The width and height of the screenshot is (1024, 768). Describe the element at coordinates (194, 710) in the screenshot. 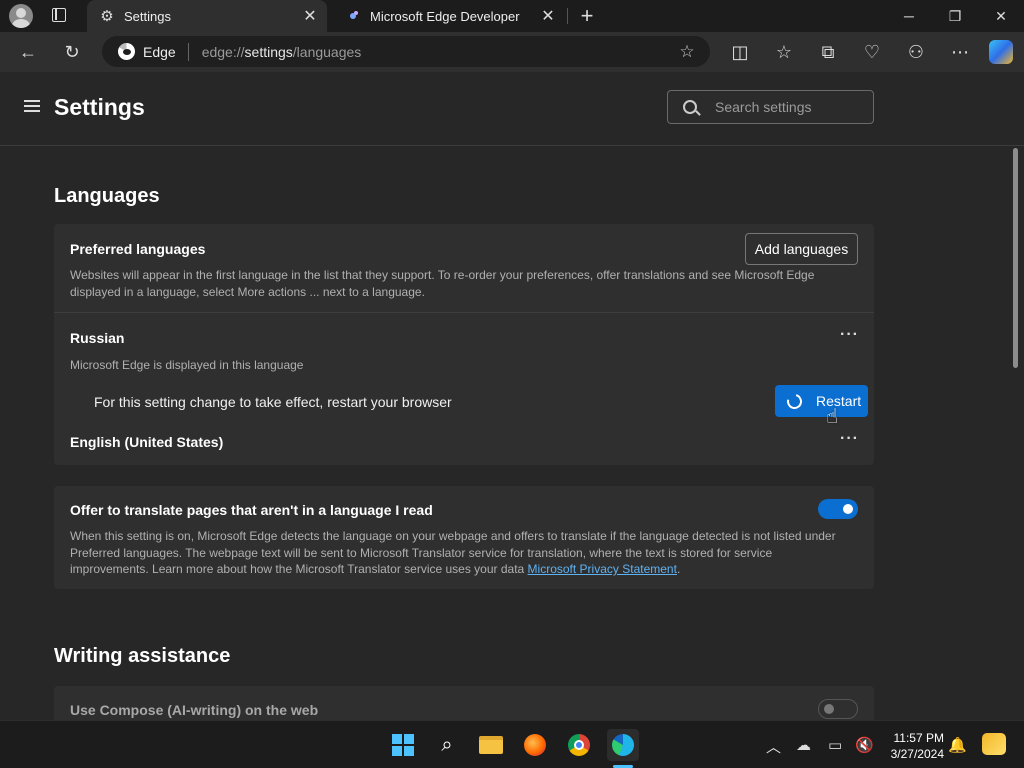

I see `compose-title: Use Compose (AI-writing) on the web` at that location.